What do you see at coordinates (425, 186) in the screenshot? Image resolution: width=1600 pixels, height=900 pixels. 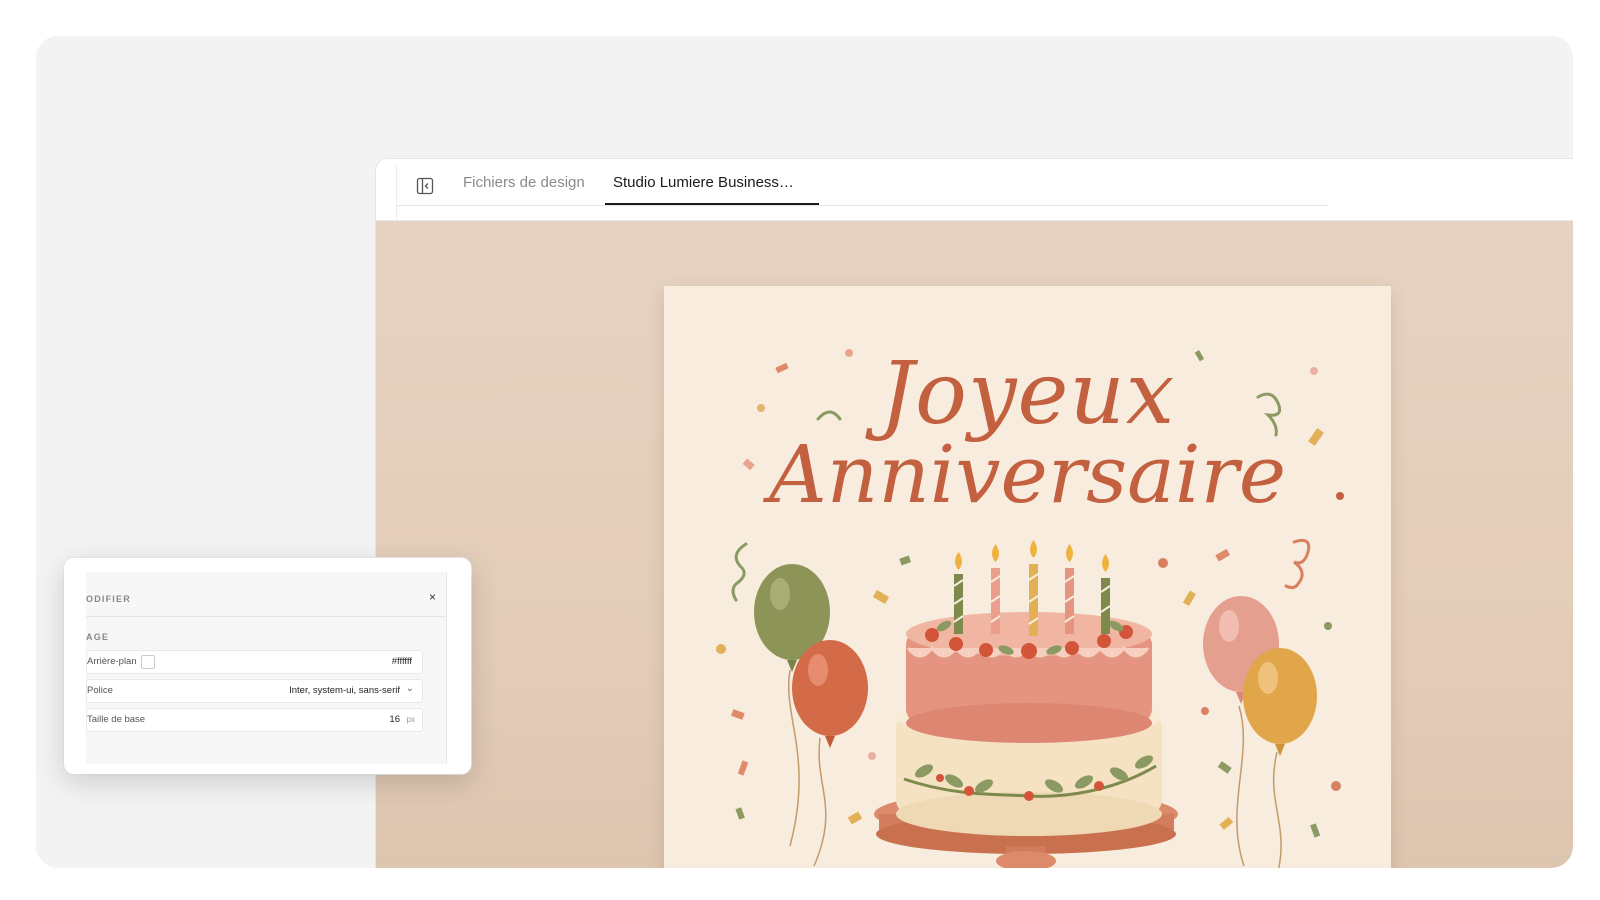 I see `sidebar-toggle-icon` at bounding box center [425, 186].